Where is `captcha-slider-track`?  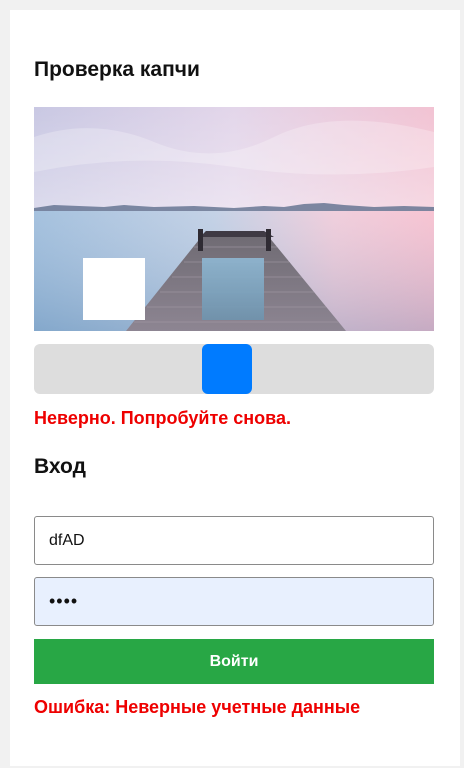 captcha-slider-track is located at coordinates (234, 369).